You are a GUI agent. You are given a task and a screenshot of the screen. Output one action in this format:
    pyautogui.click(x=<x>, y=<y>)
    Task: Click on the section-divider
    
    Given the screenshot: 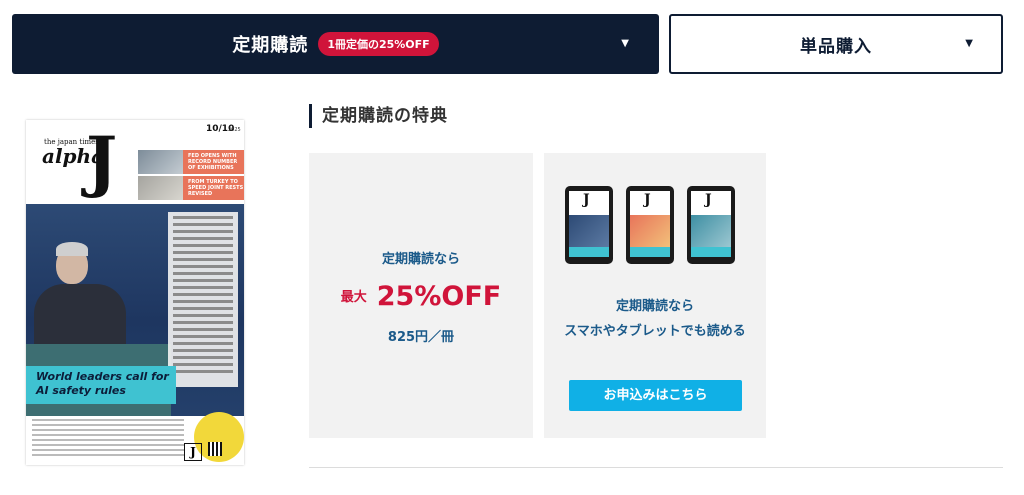 What is the action you would take?
    pyautogui.click(x=656, y=467)
    